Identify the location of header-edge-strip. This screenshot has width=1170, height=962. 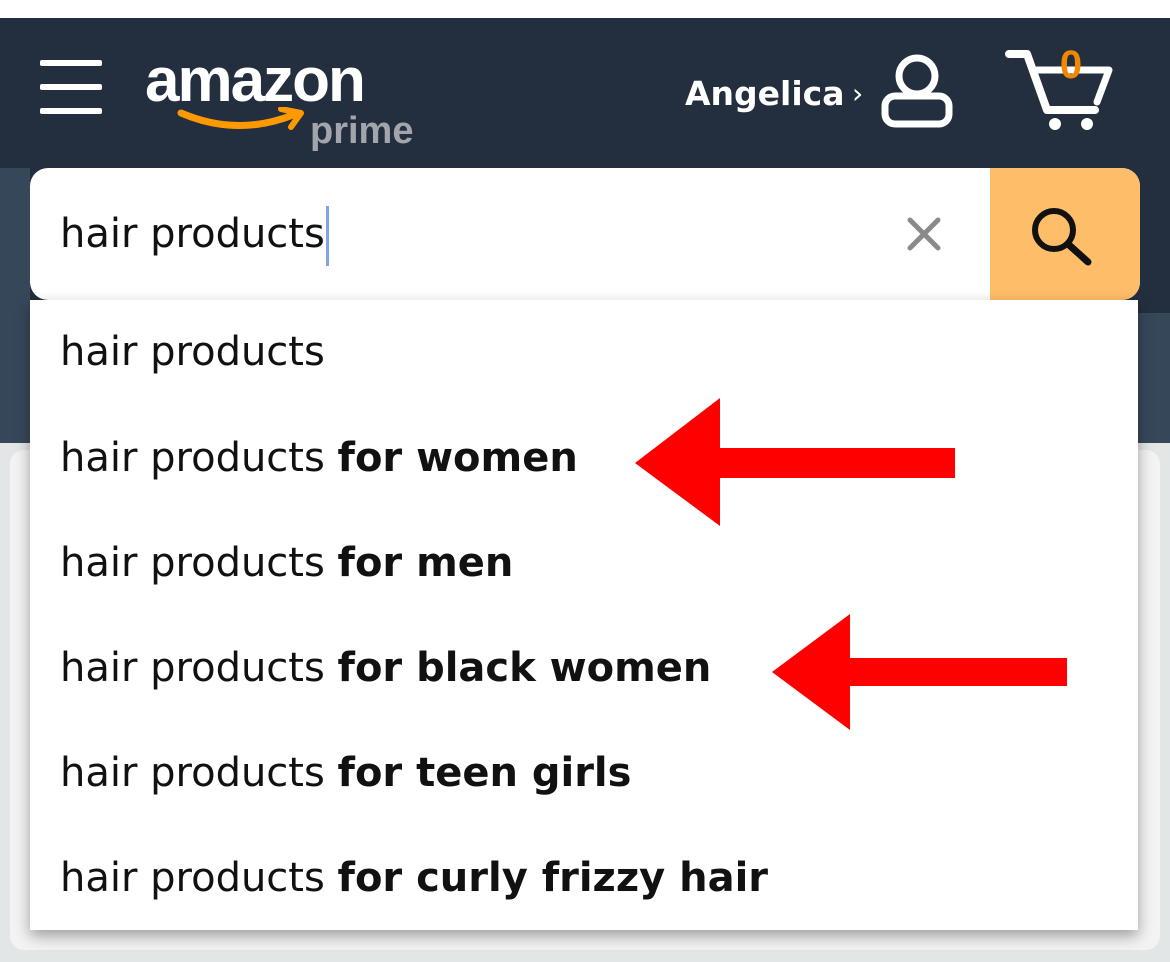
(15, 240).